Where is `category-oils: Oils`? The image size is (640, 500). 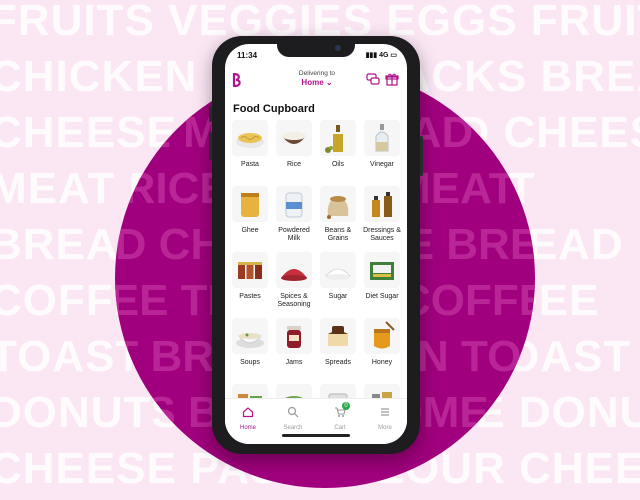 category-oils: Oils is located at coordinates (338, 153).